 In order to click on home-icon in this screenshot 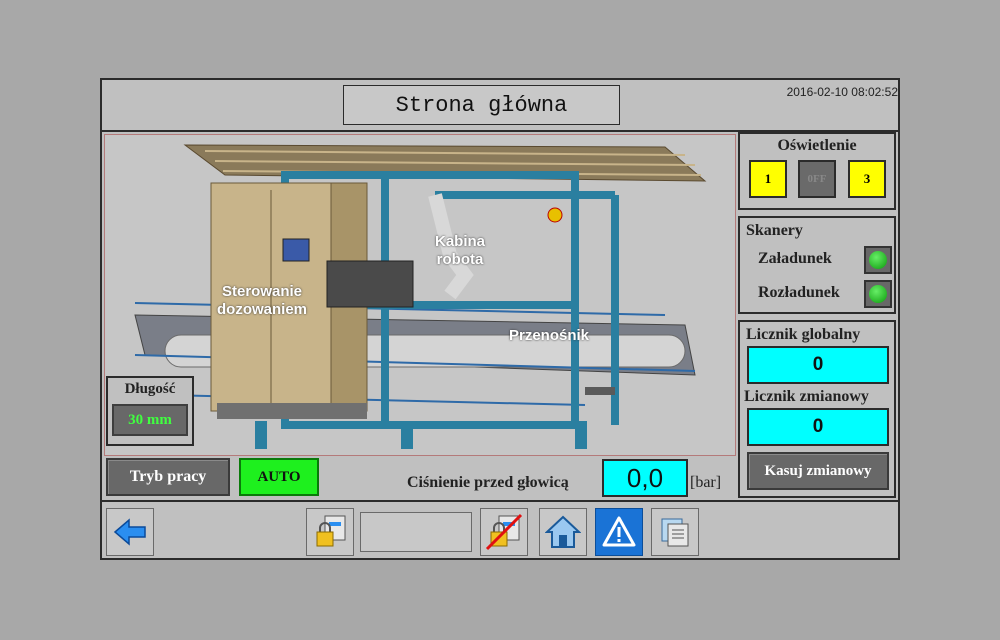, I will do `click(563, 531)`.